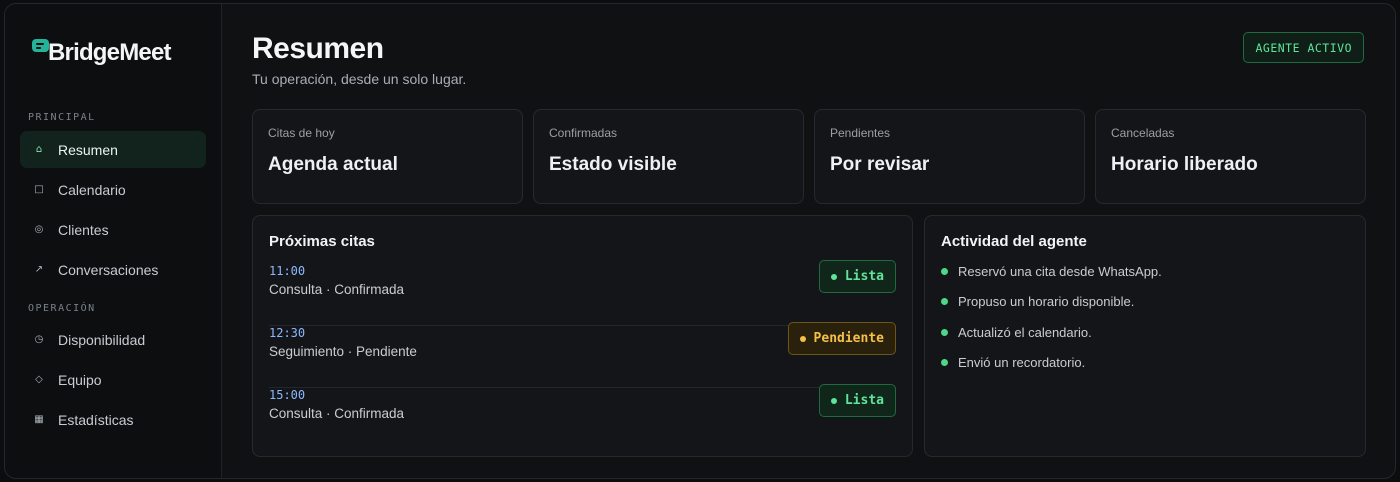 Image resolution: width=1400 pixels, height=482 pixels. Describe the element at coordinates (613, 164) in the screenshot. I see `stat-value: Estado visible` at that location.